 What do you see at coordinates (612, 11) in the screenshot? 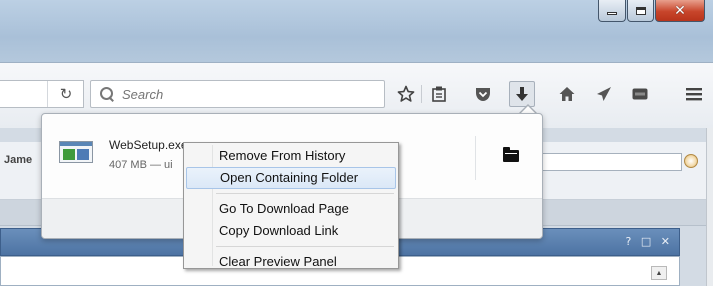
I see `minimize-button` at bounding box center [612, 11].